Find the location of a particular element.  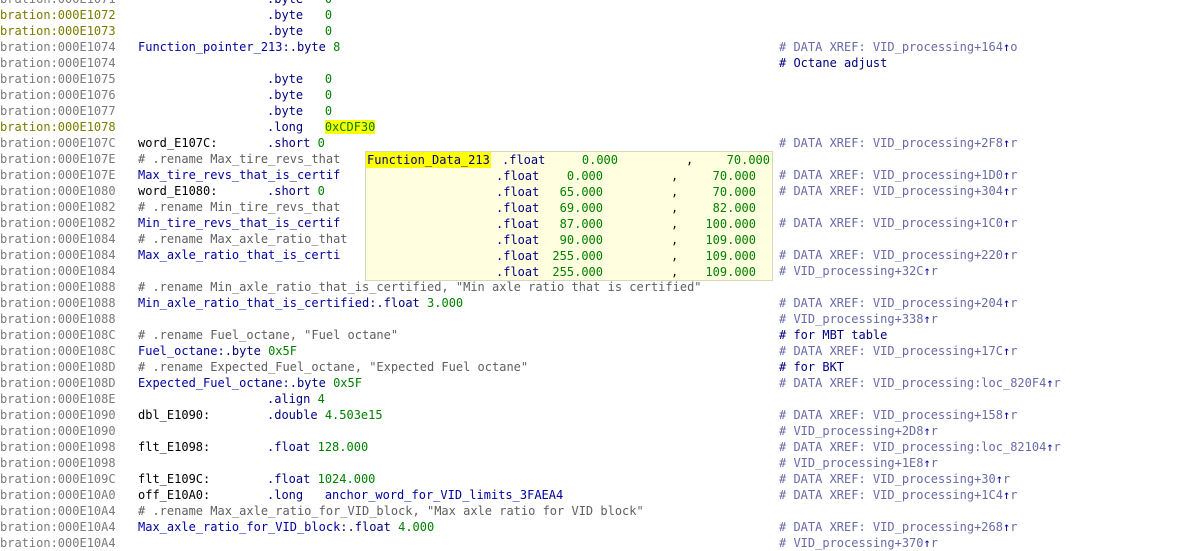

xref-comment: # VID_processing+338↑r is located at coordinates (858, 319).